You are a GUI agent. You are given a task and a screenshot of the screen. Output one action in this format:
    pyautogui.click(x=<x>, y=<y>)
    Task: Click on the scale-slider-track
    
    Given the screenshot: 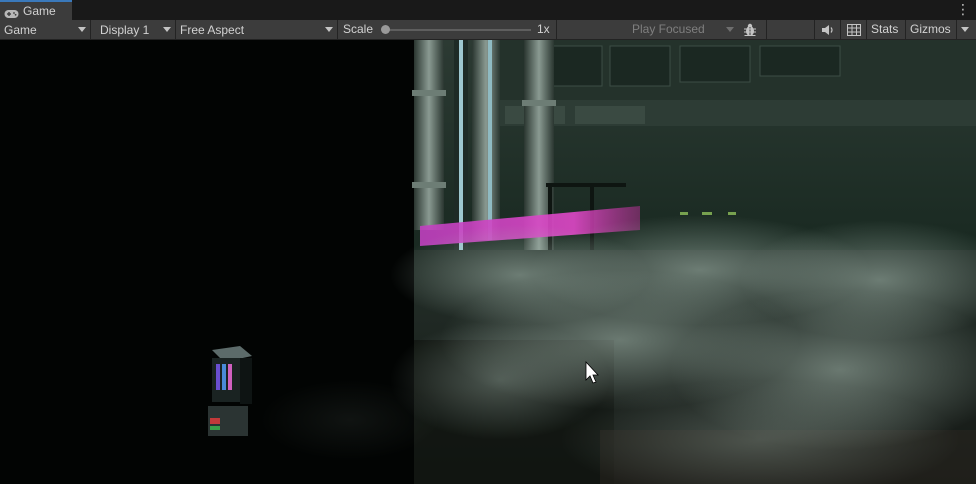 What is the action you would take?
    pyautogui.click(x=458, y=30)
    